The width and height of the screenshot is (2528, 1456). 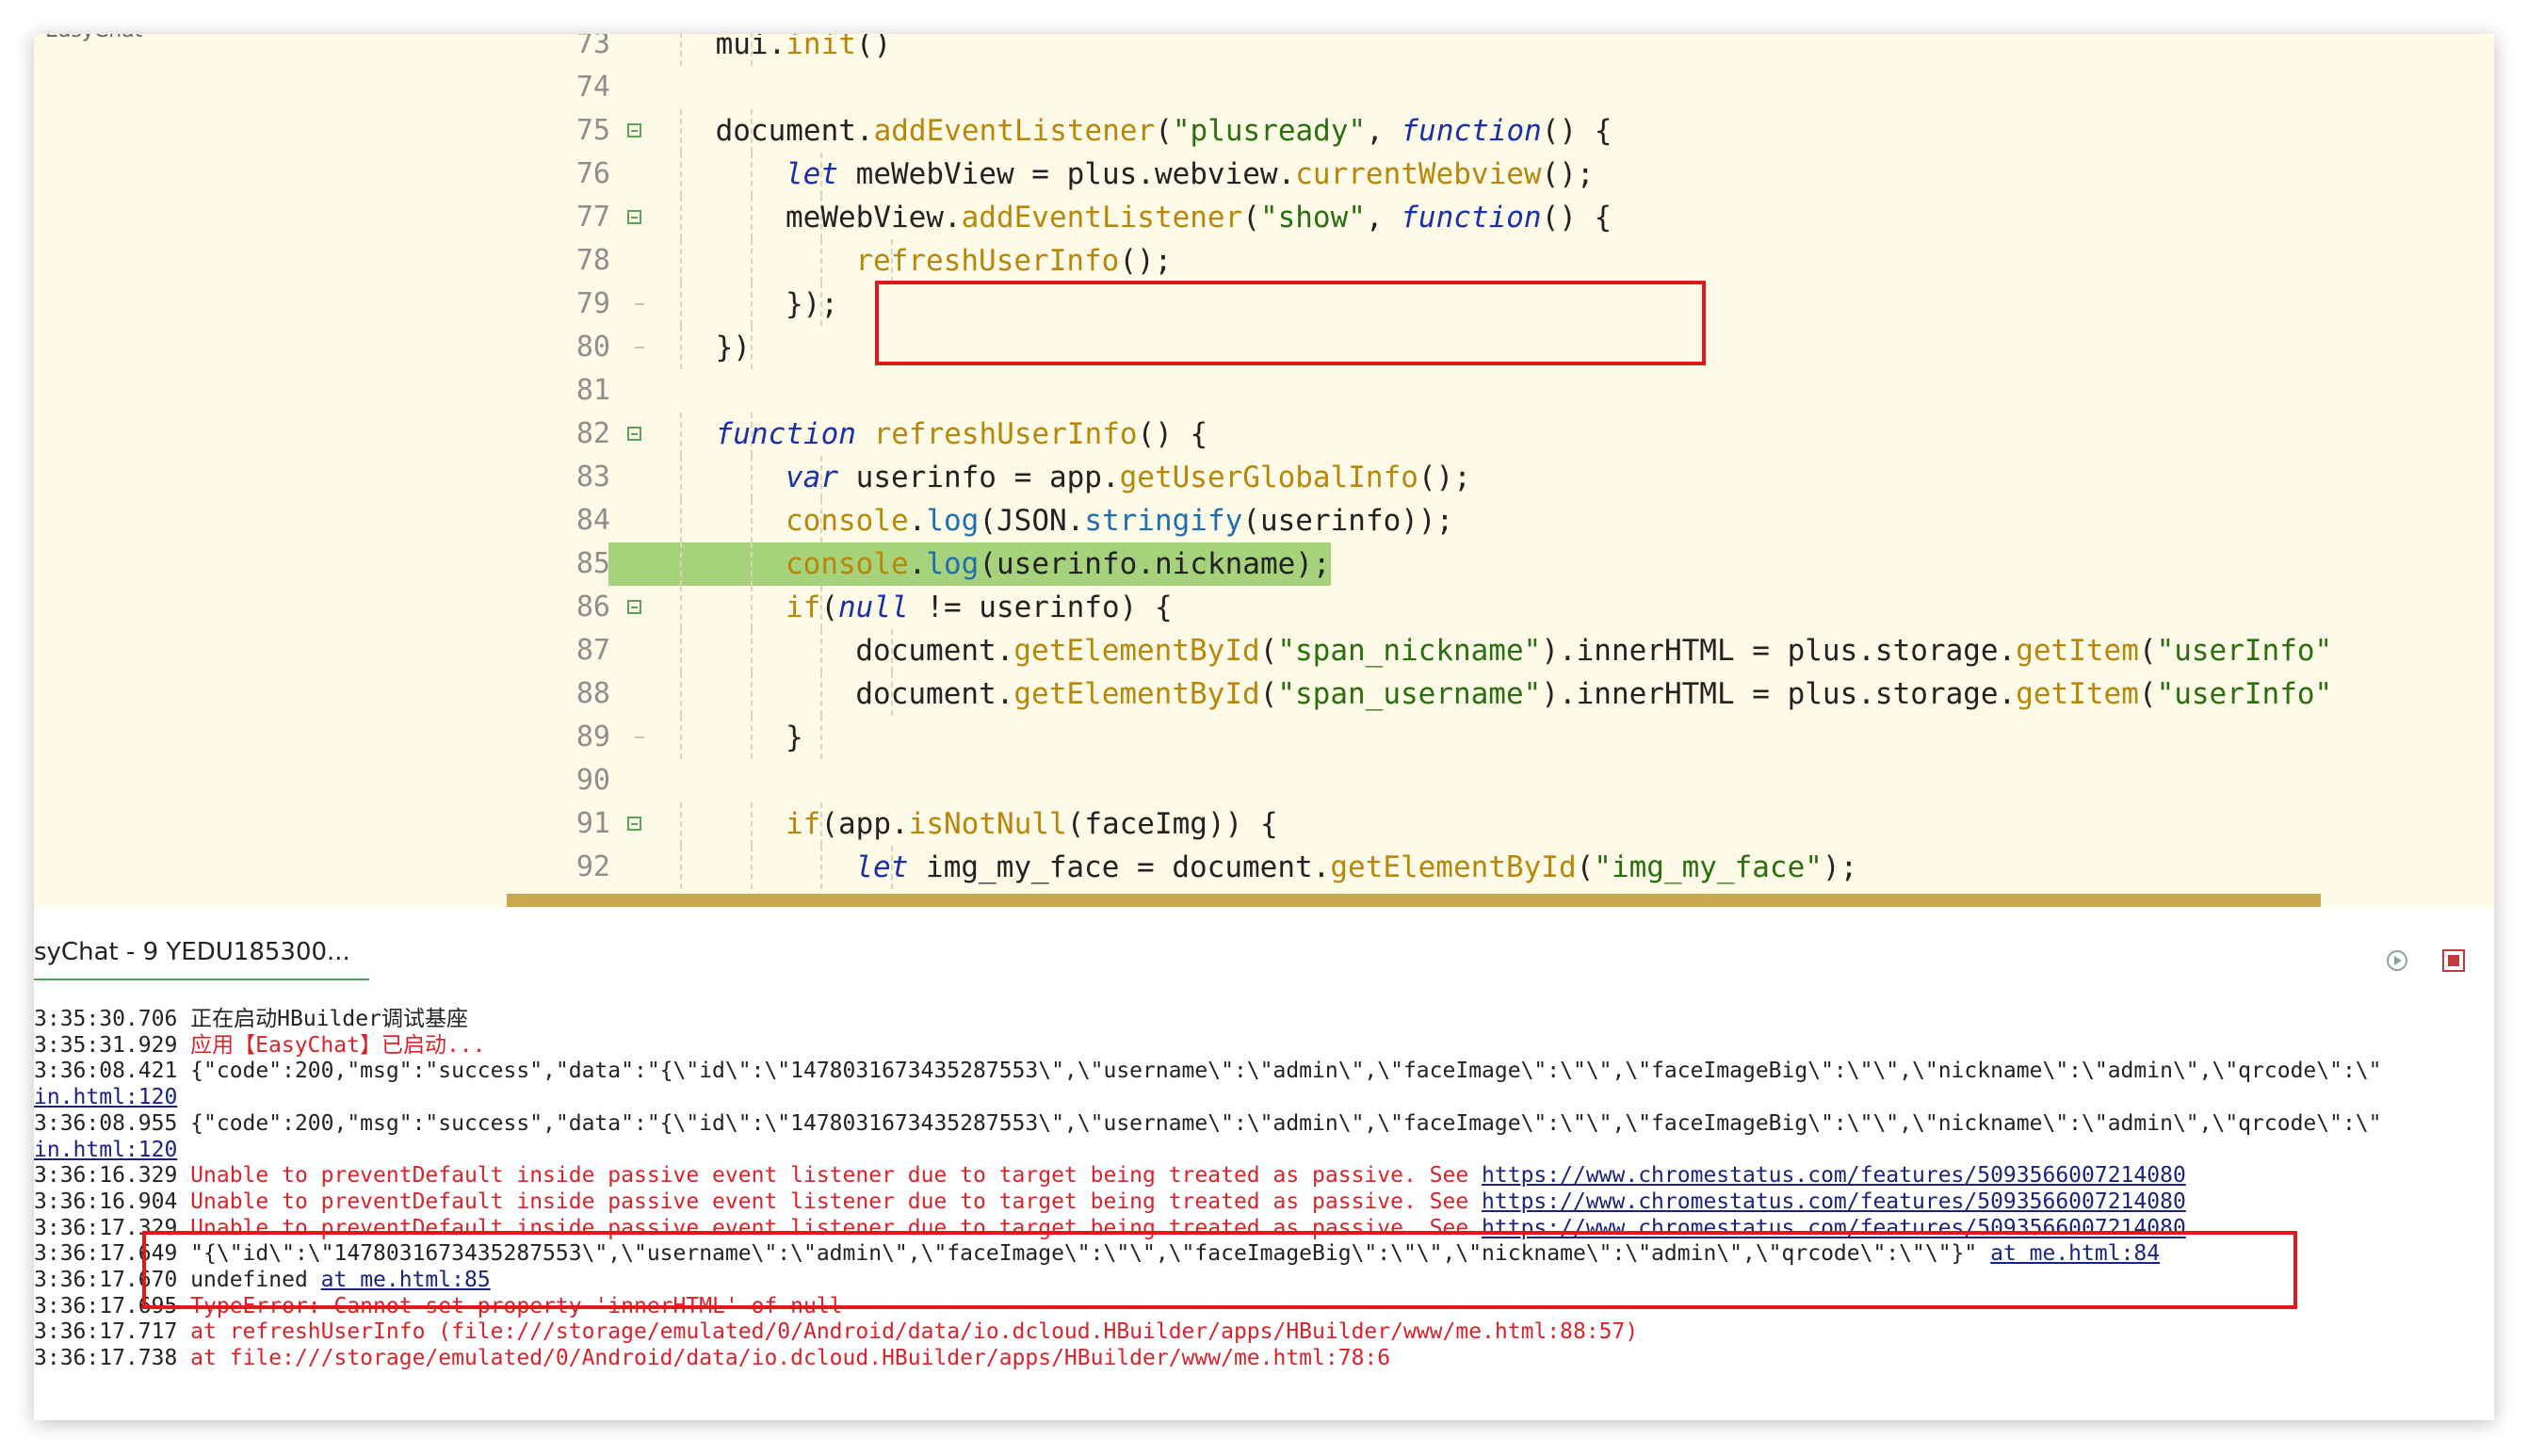 What do you see at coordinates (848, 521) in the screenshot?
I see `code-token: console` at bounding box center [848, 521].